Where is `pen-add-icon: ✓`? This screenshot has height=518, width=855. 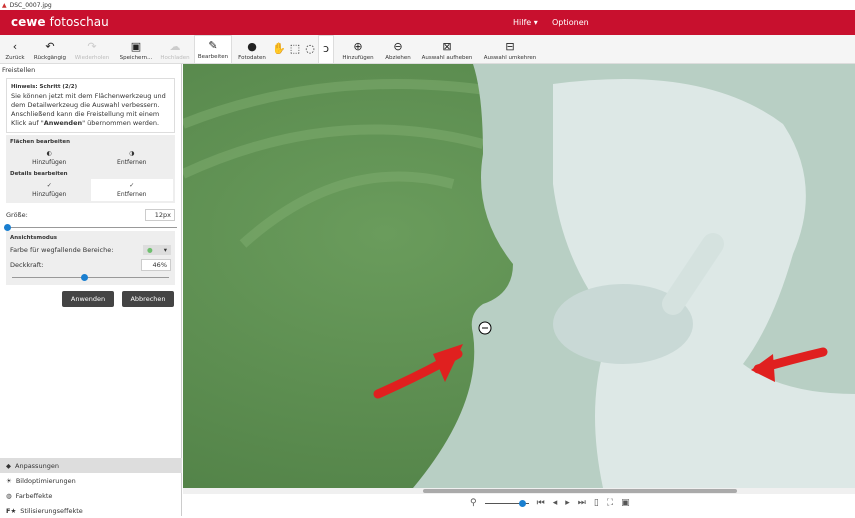 pen-add-icon: ✓ is located at coordinates (49, 185).